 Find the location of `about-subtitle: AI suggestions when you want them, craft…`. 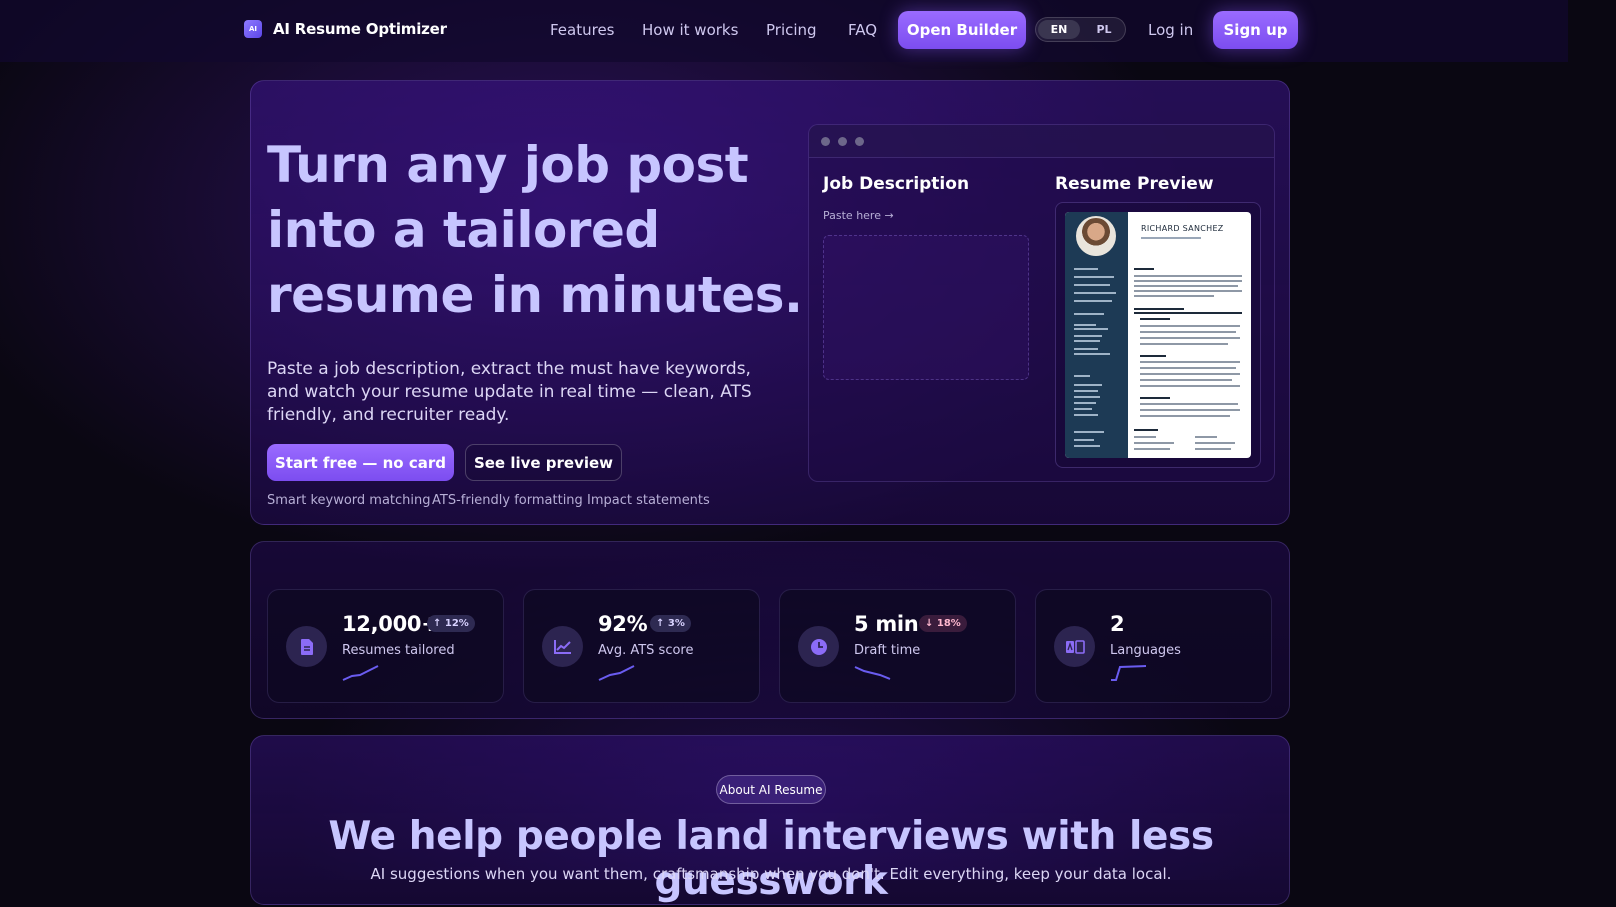

about-subtitle: AI suggestions when you want them, craft… is located at coordinates (771, 874).